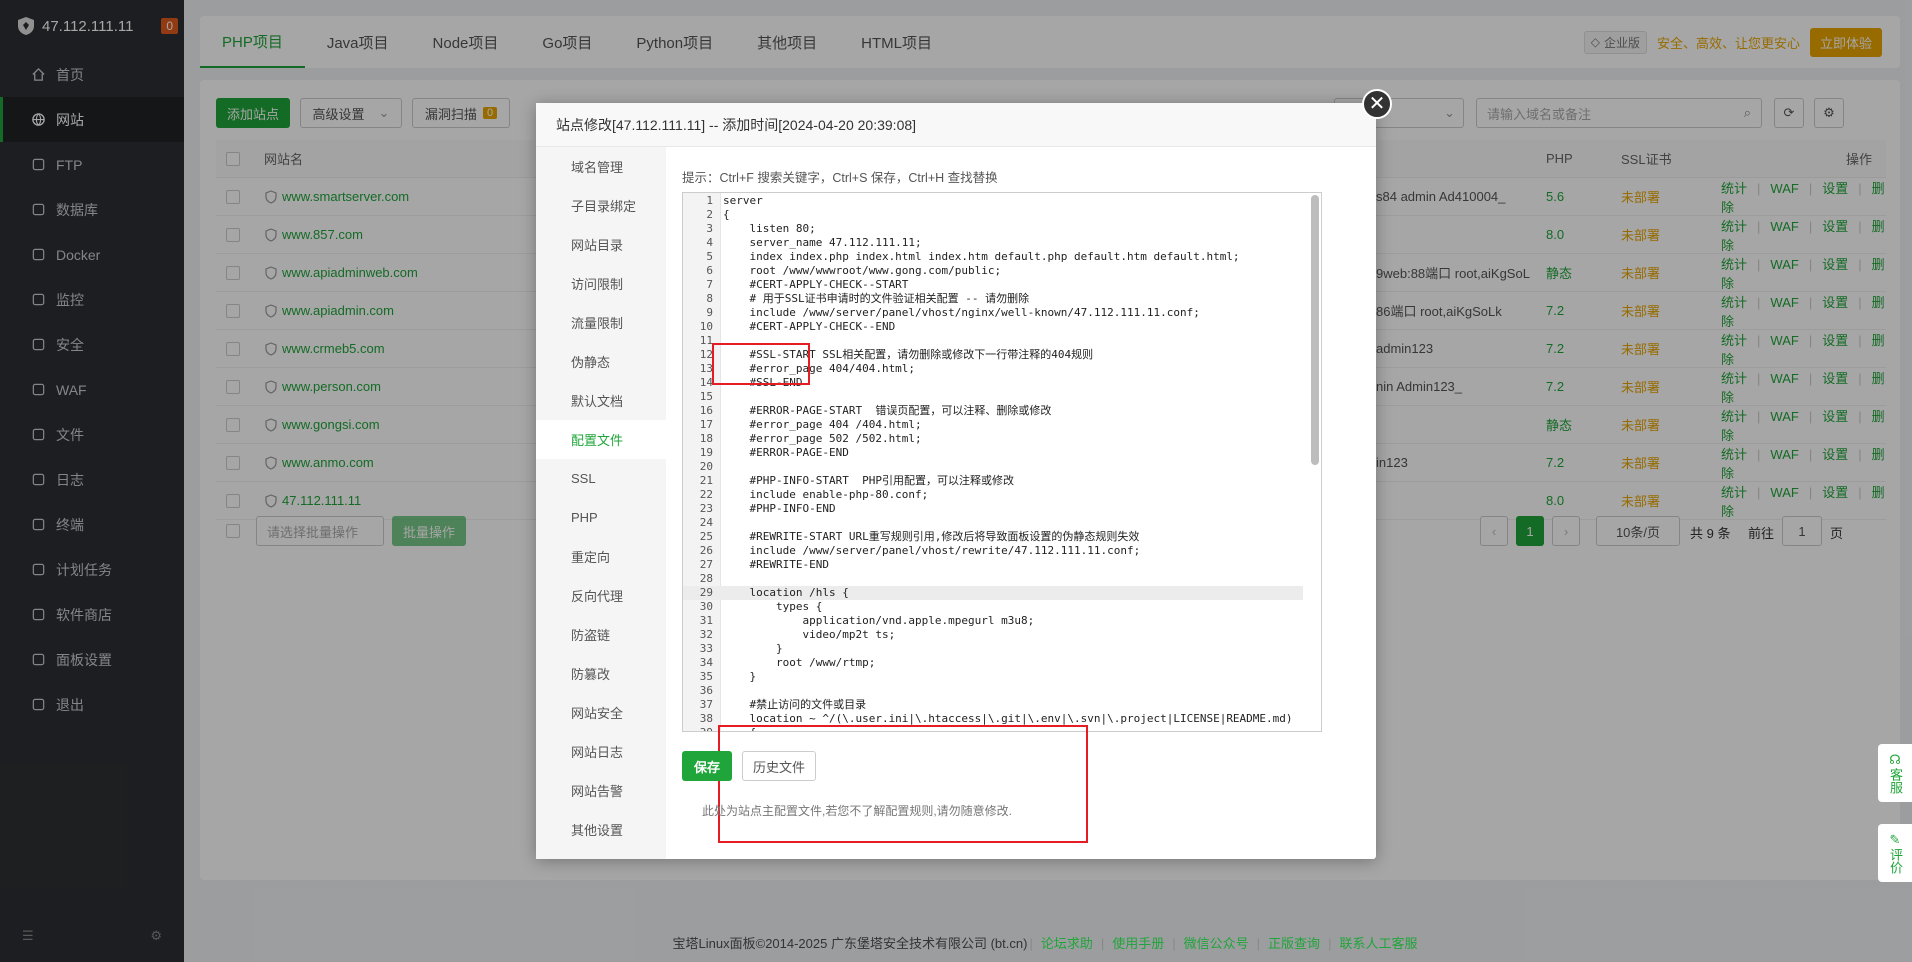  Describe the element at coordinates (1216, 943) in the screenshot. I see `footer-link-2: 微信公众号` at that location.